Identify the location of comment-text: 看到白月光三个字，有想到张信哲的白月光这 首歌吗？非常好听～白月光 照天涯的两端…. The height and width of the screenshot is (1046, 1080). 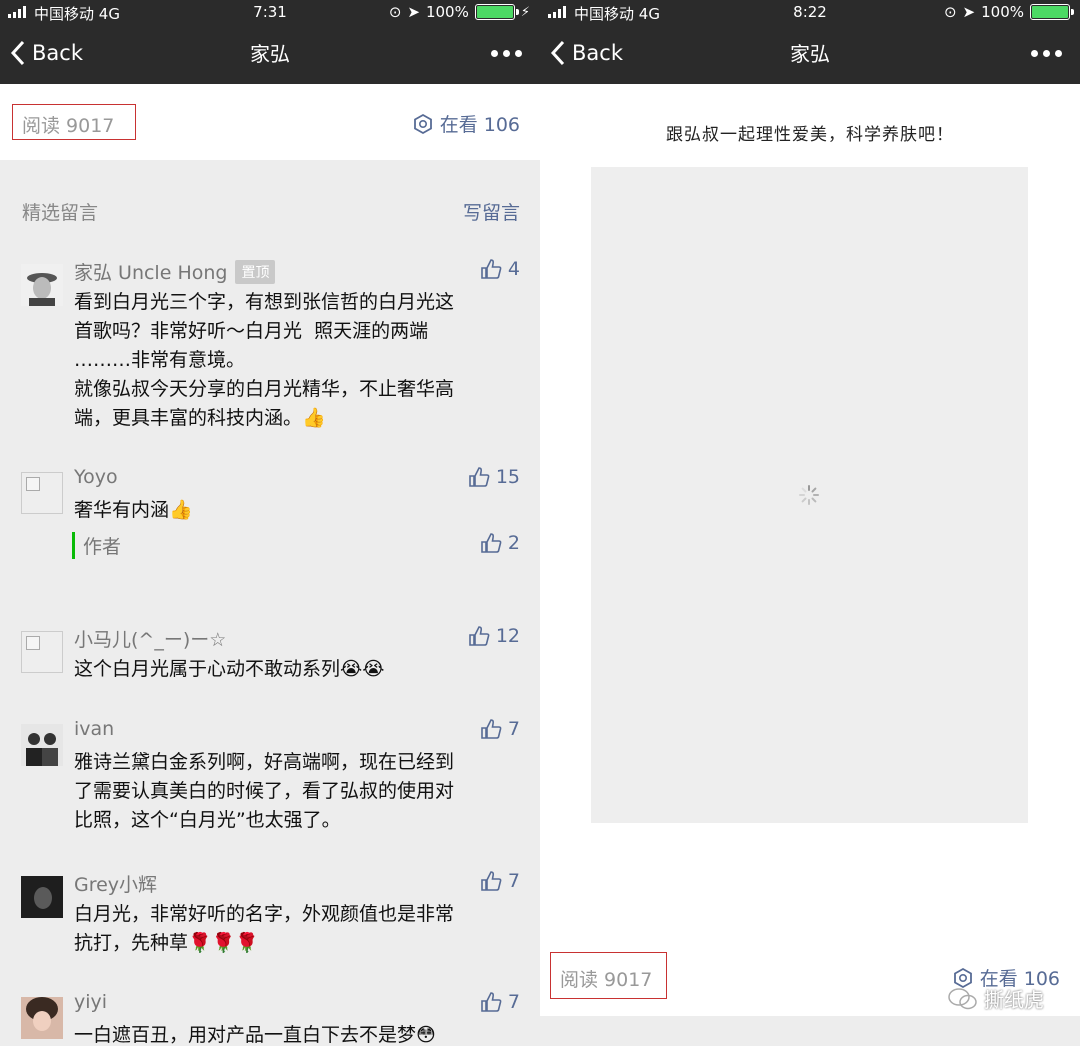
(264, 360).